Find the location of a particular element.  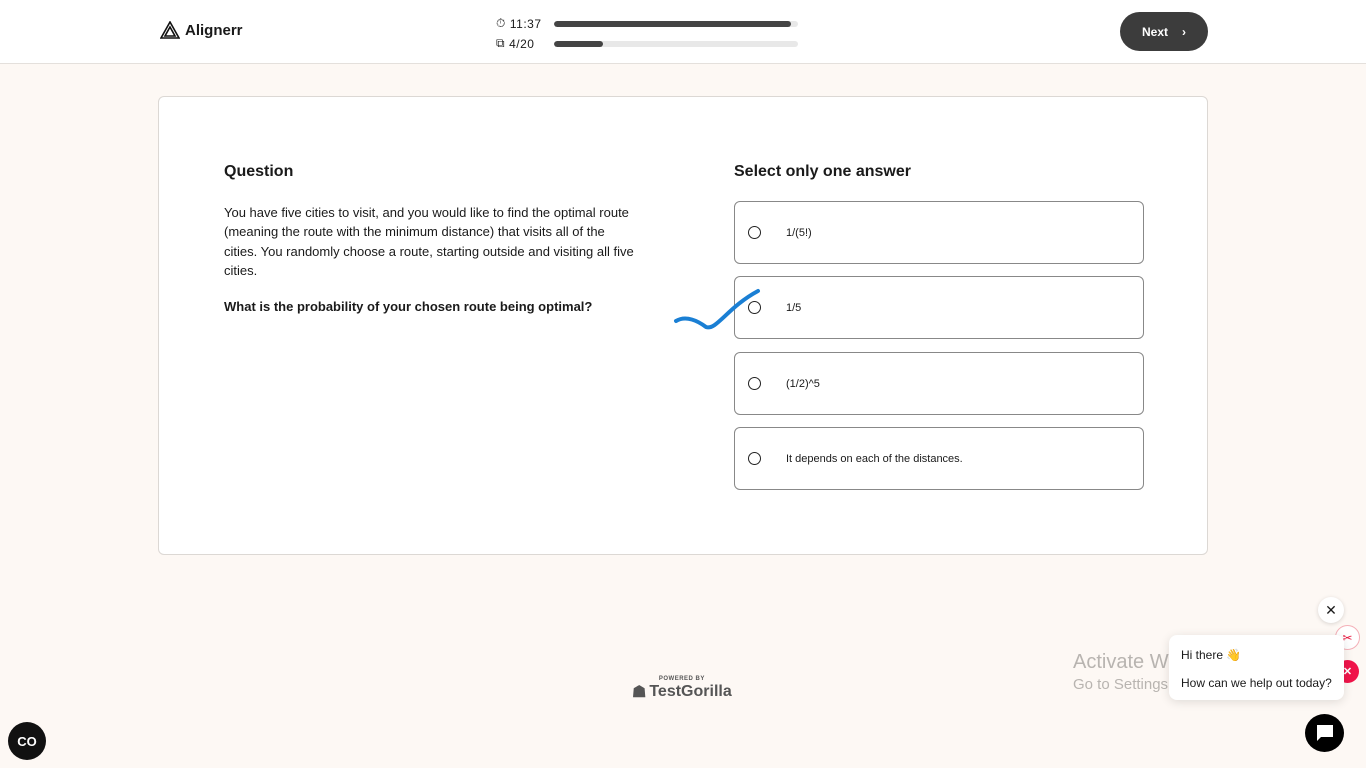

chat-greeting: Hi there 👋 is located at coordinates (1211, 655).